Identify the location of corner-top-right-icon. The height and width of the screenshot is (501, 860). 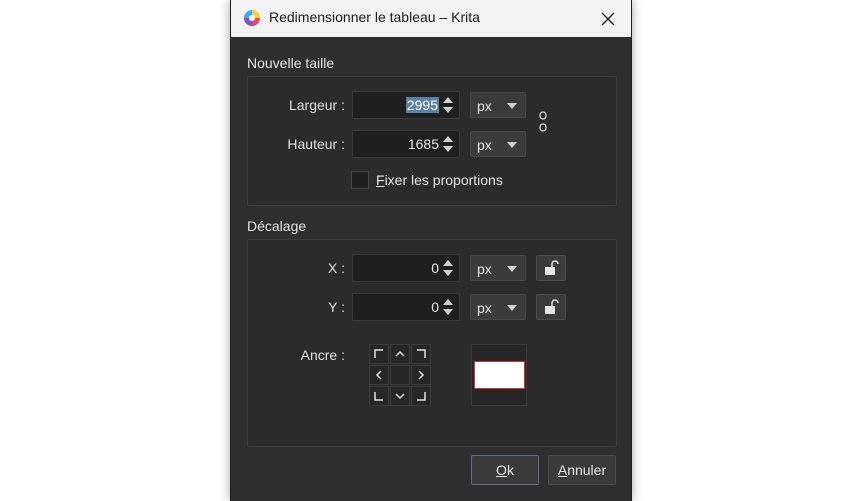
(421, 353).